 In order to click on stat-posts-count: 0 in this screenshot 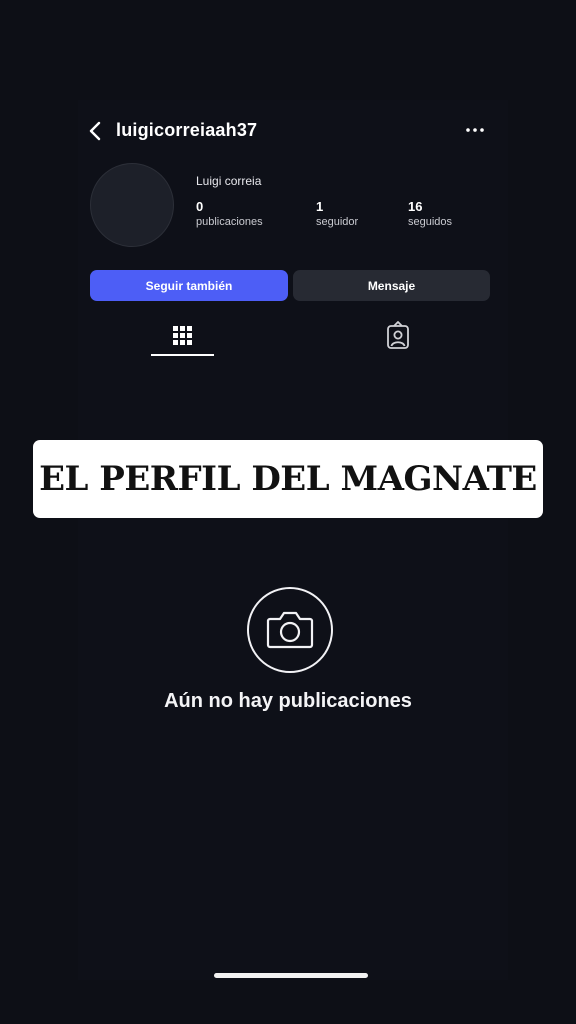, I will do `click(200, 206)`.